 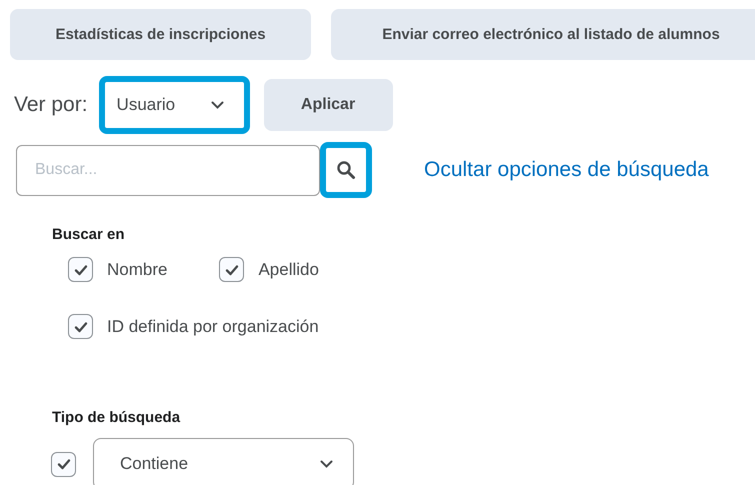 I want to click on toolbar-button: Estadísticas de inscripciones, so click(x=160, y=34).